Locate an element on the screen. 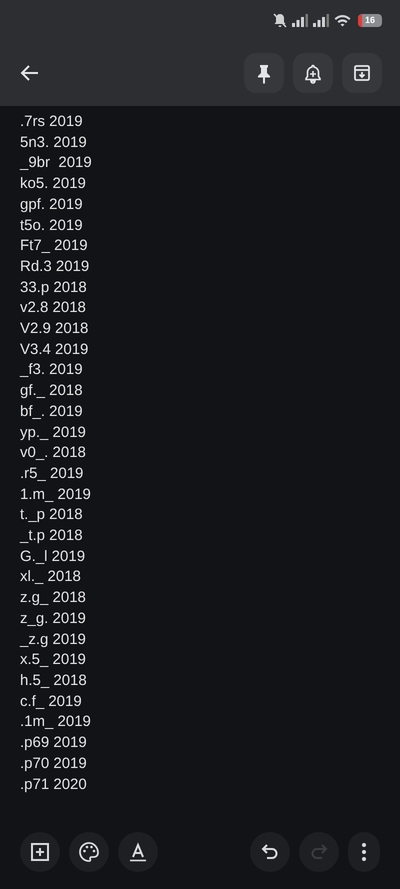 This screenshot has height=889, width=400. reminder-button is located at coordinates (313, 73).